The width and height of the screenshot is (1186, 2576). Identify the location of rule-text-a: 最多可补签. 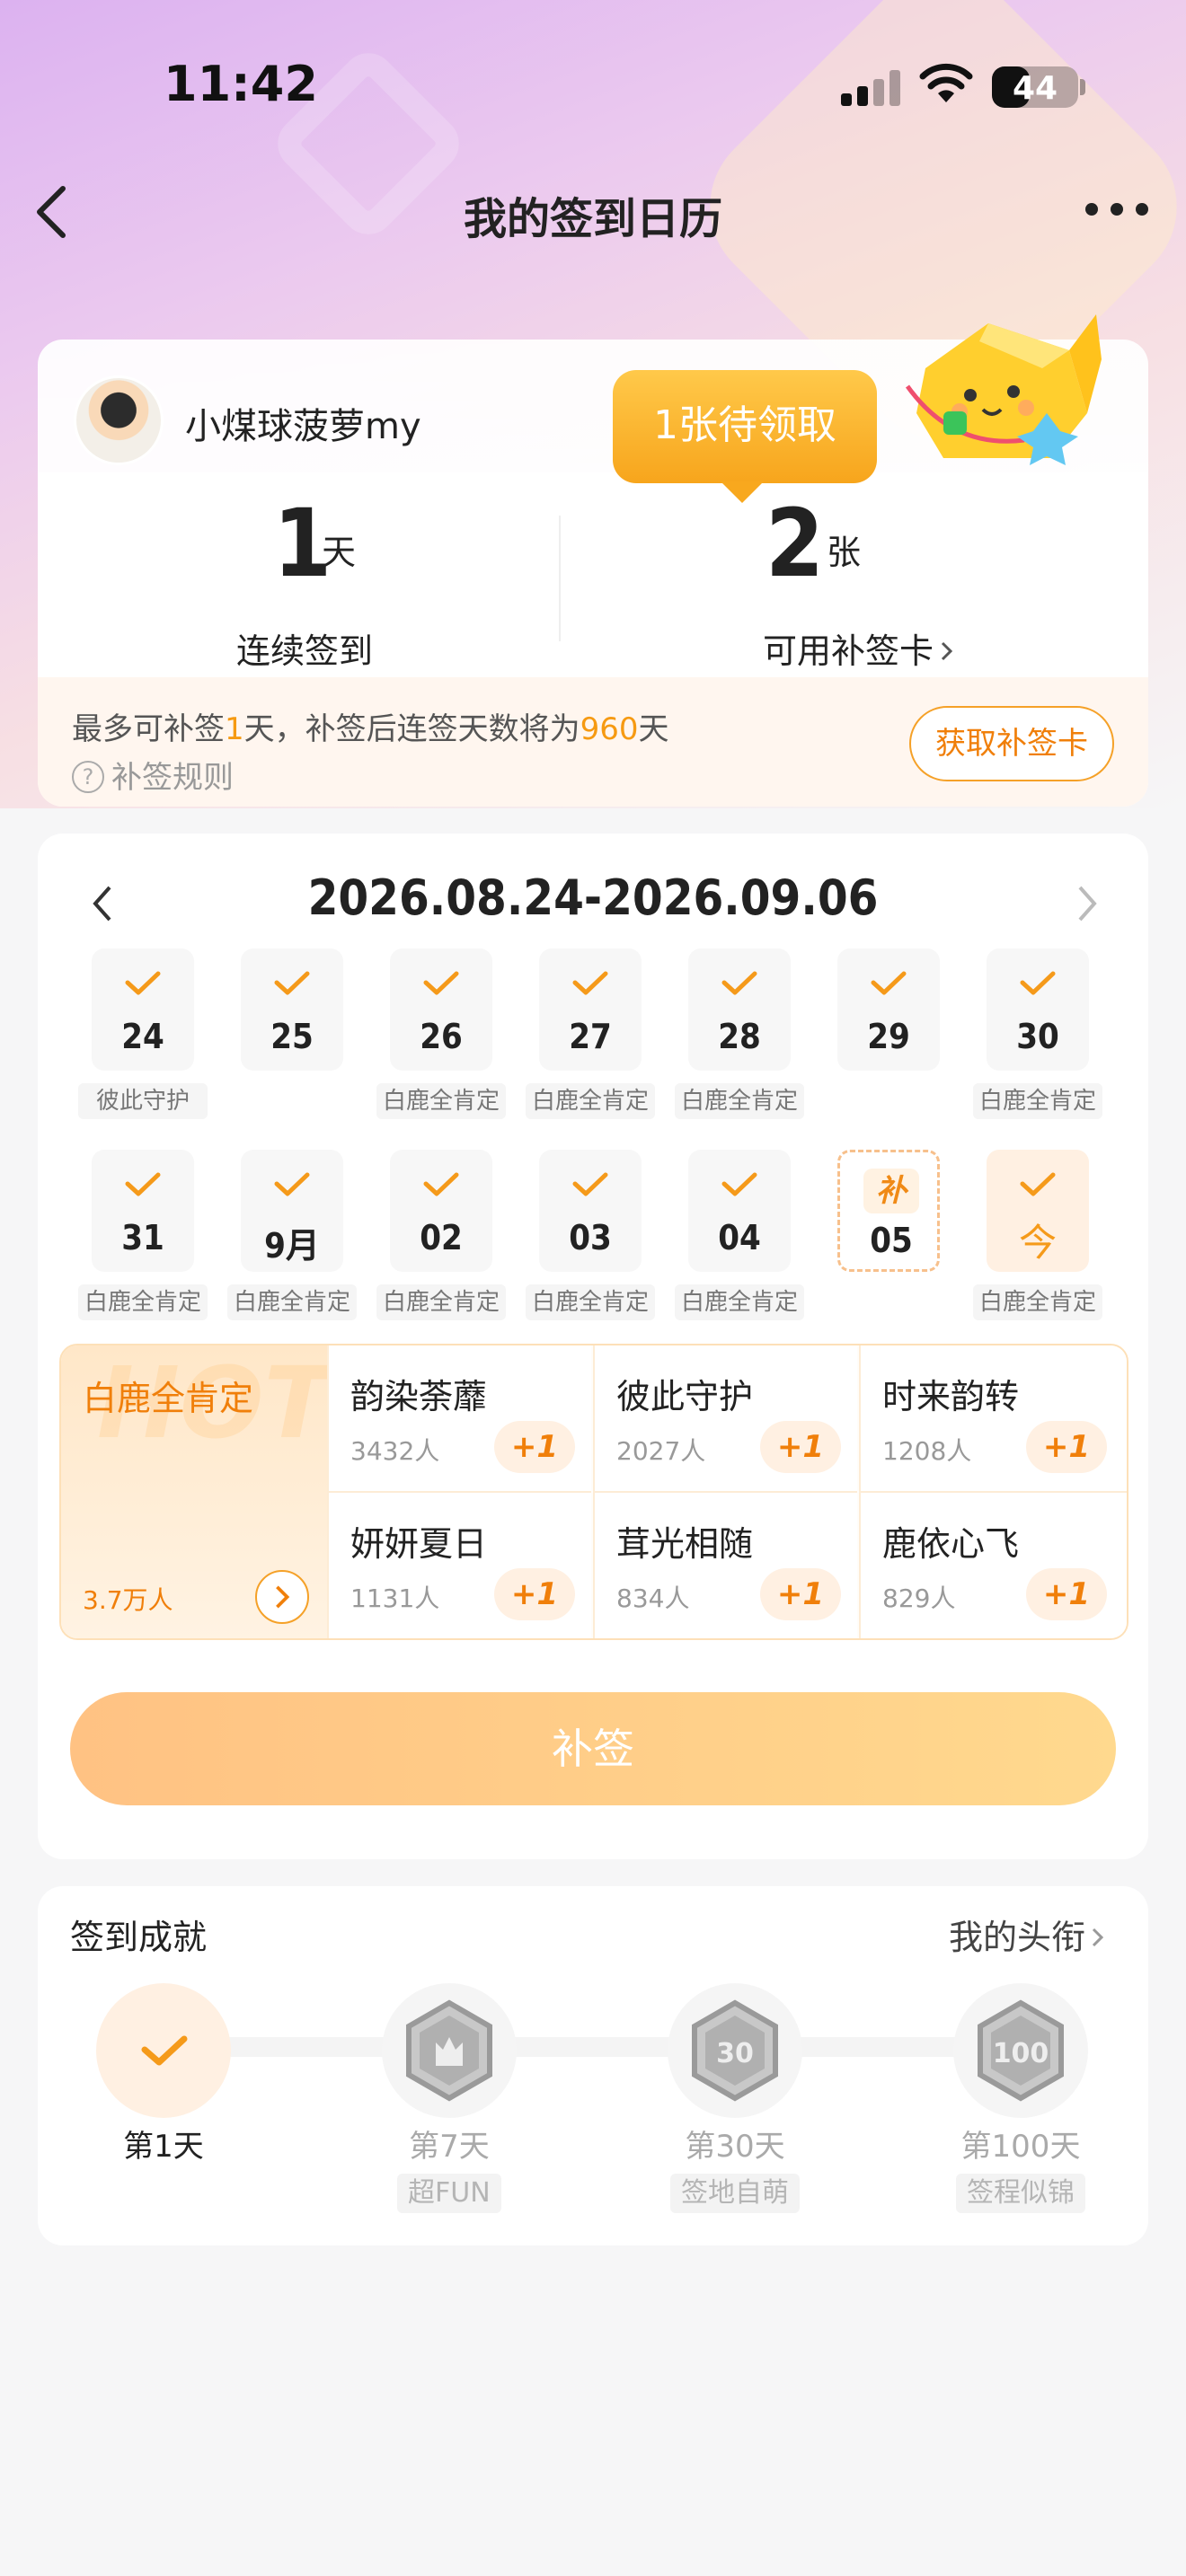
(148, 729).